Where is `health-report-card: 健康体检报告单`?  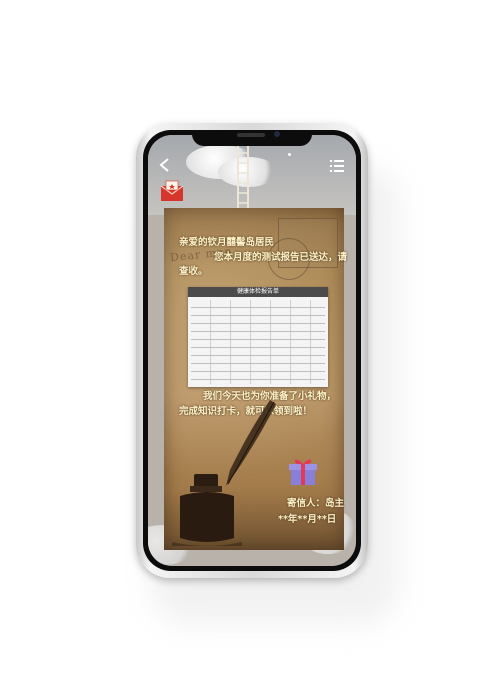 health-report-card: 健康体检报告单 is located at coordinates (258, 337).